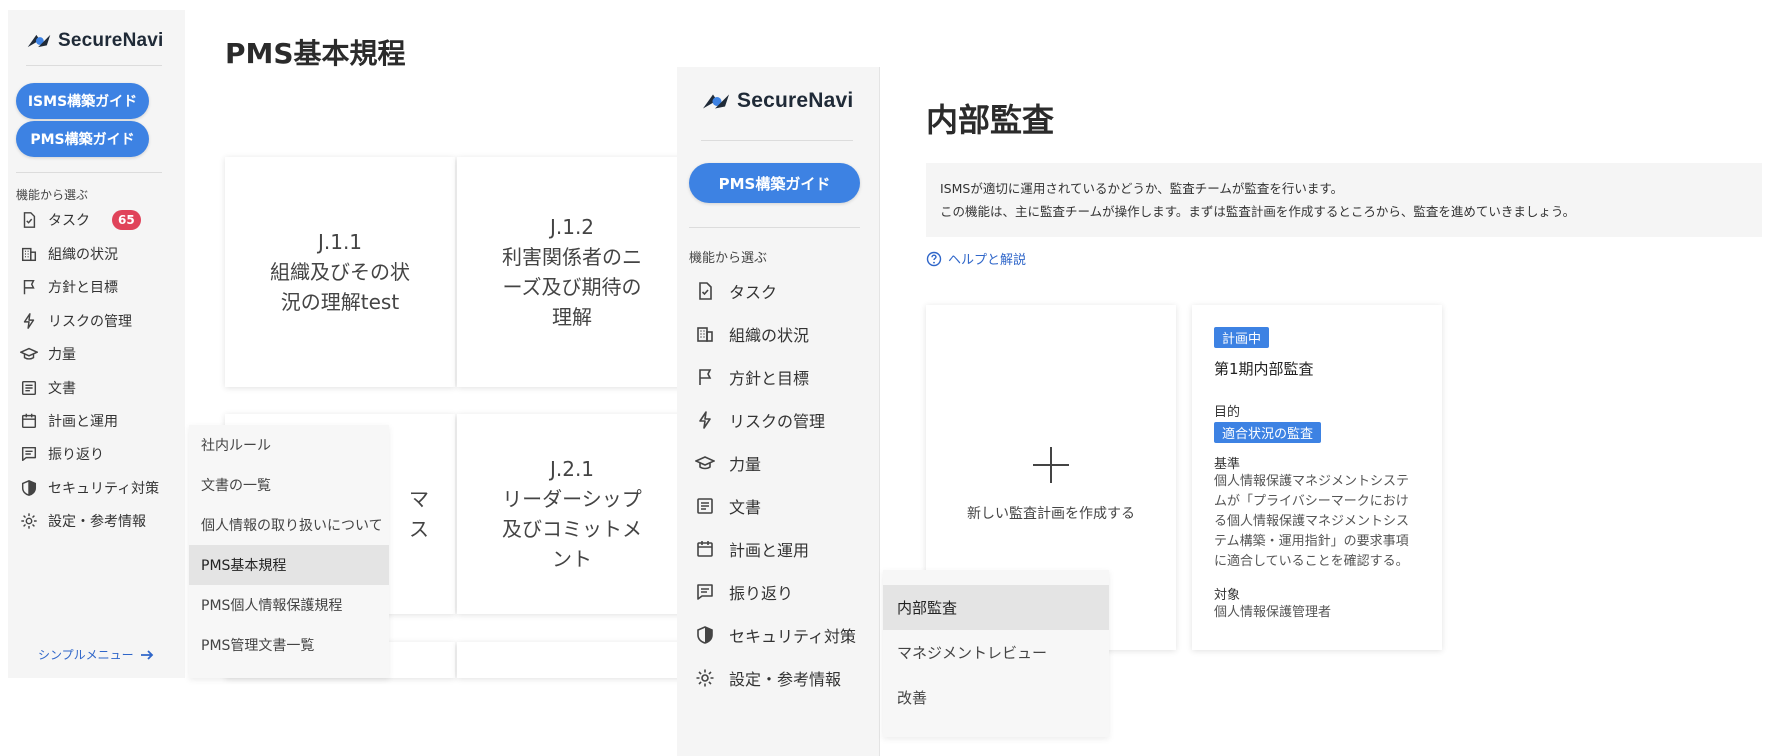  I want to click on clause-card-text: J.1.2 利害関係者のニーズ及び期待の理解, so click(572, 272).